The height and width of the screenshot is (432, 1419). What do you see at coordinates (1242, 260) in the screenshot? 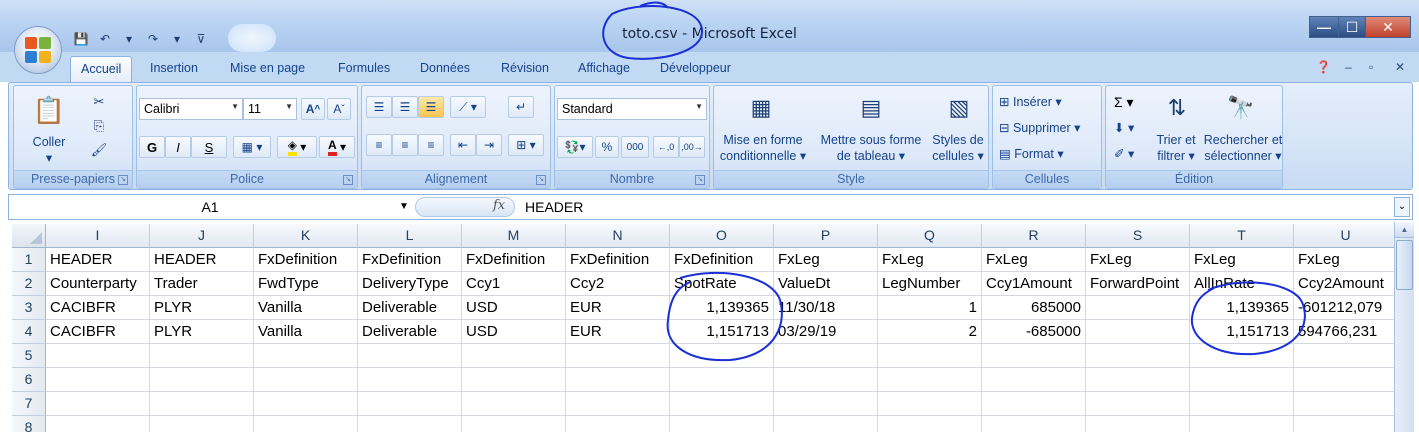
I see `cell-t1: FxLeg` at bounding box center [1242, 260].